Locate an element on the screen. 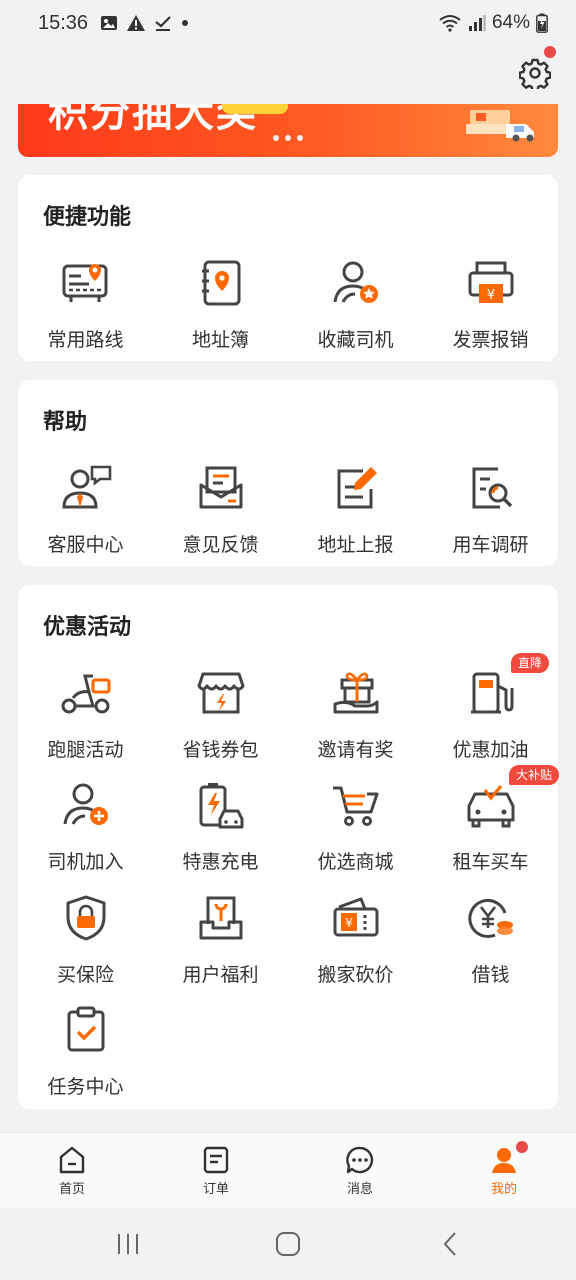  fuel-pump-icon is located at coordinates (491, 693).